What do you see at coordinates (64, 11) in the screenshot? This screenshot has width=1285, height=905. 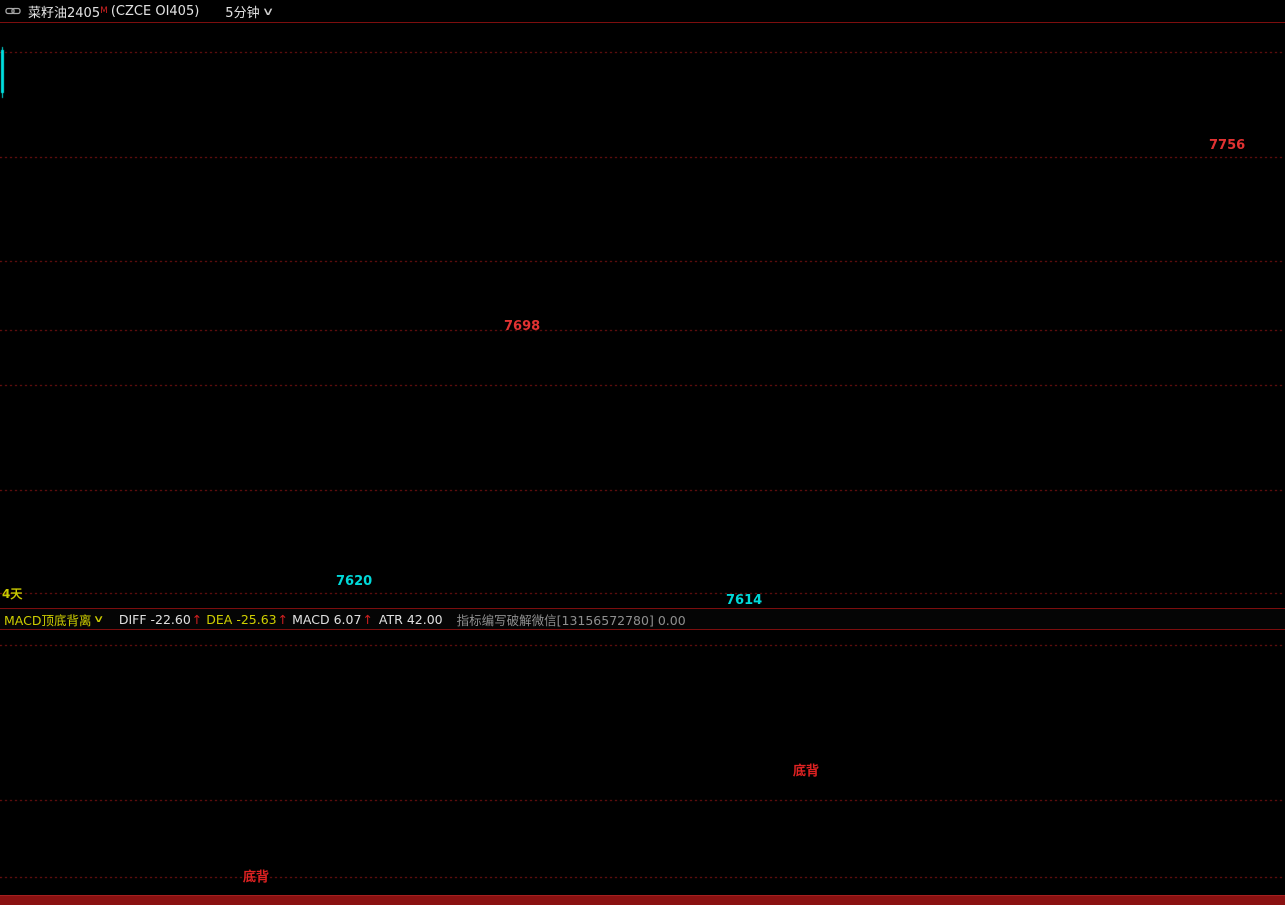 I see `instrument-title: 菜籽油2405` at bounding box center [64, 11].